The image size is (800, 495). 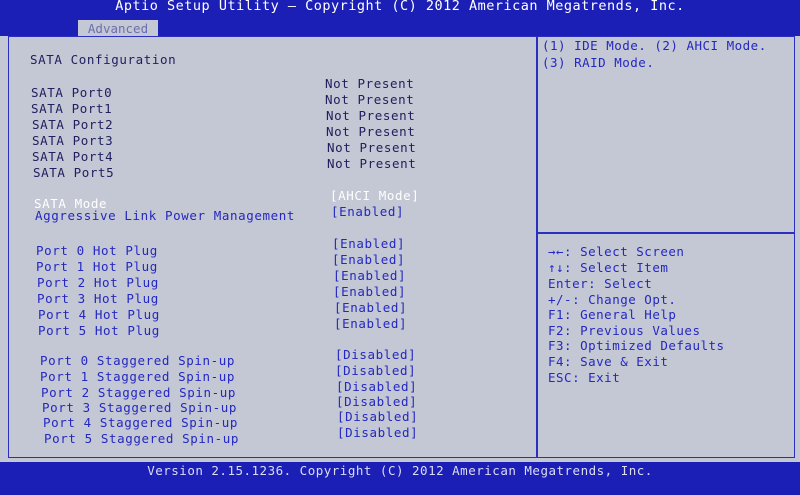 I want to click on spin-up-label: Port 3 Staggered Spin-up, so click(x=139, y=407).